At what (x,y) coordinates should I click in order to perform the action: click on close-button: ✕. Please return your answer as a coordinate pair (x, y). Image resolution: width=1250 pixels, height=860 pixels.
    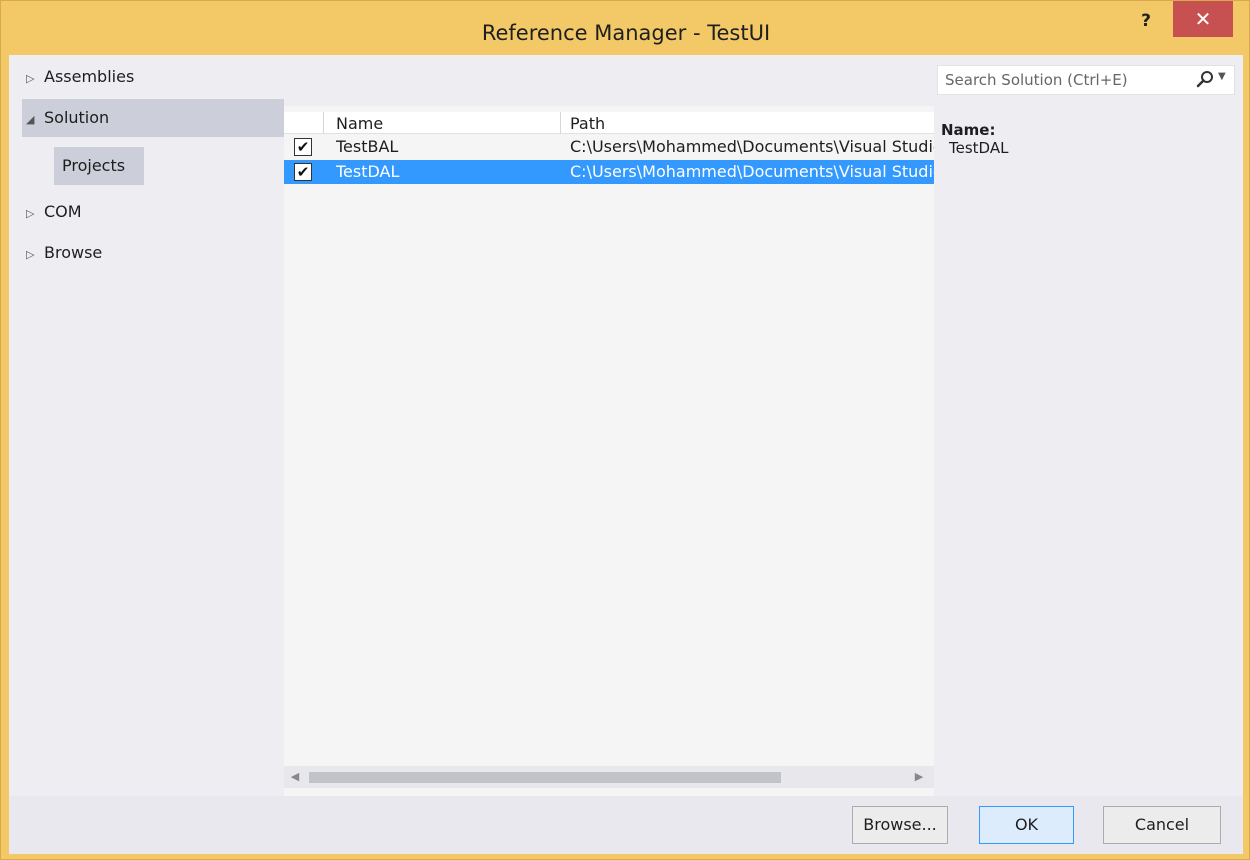
    Looking at the image, I should click on (1203, 19).